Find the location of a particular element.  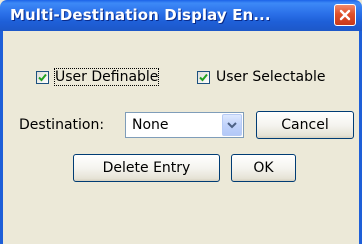

destination-dropdown: None is located at coordinates (184, 125).